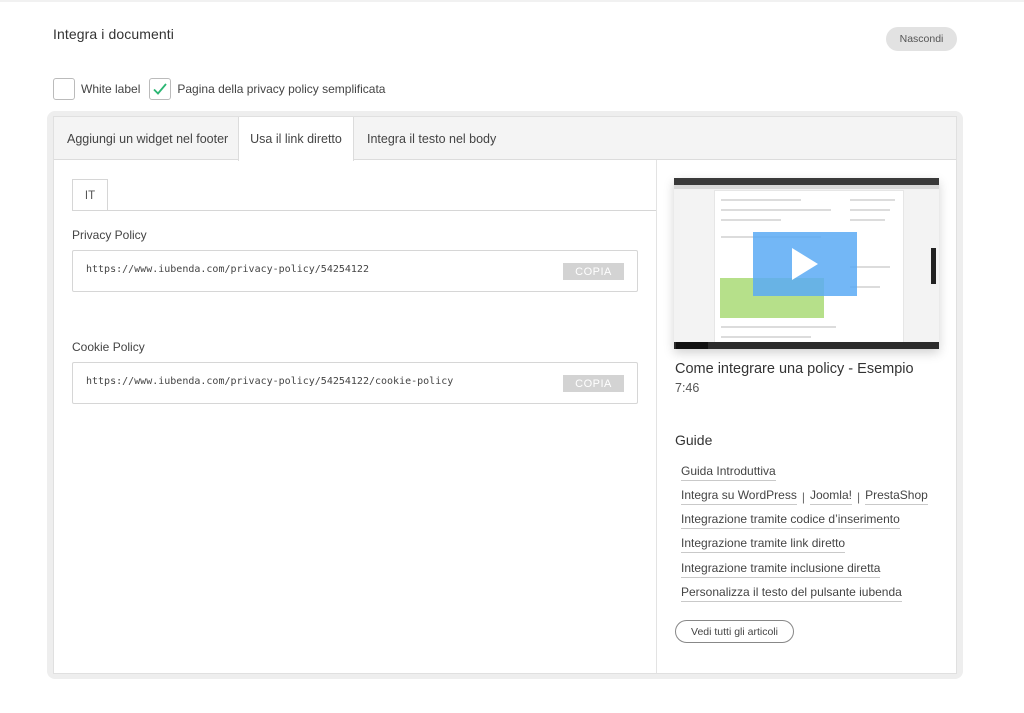 Image resolution: width=1024 pixels, height=713 pixels. What do you see at coordinates (692, 345) in the screenshot?
I see `video-chip` at bounding box center [692, 345].